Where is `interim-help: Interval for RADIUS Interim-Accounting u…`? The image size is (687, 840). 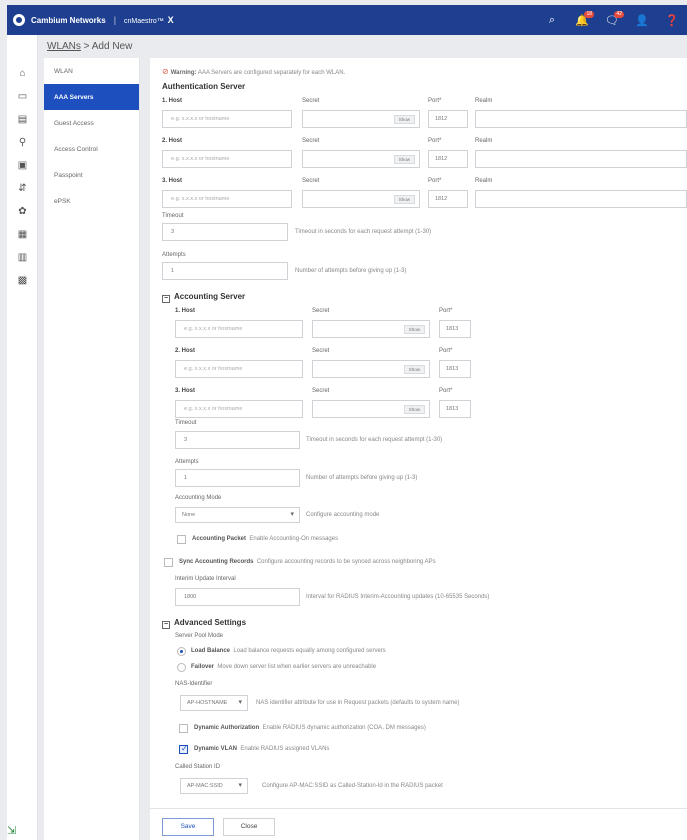
interim-help: Interval for RADIUS Interim-Accounting u… is located at coordinates (398, 597).